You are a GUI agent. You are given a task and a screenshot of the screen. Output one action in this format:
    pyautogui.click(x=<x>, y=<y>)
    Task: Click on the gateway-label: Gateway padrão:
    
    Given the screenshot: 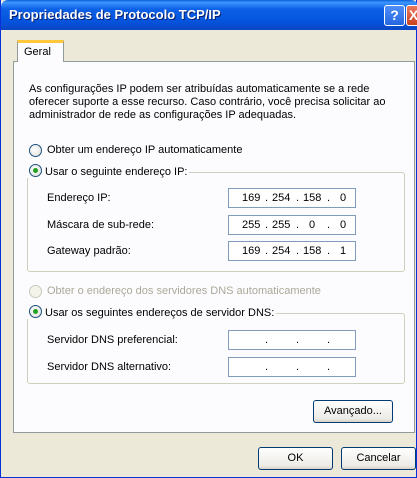 What is the action you would take?
    pyautogui.click(x=89, y=251)
    